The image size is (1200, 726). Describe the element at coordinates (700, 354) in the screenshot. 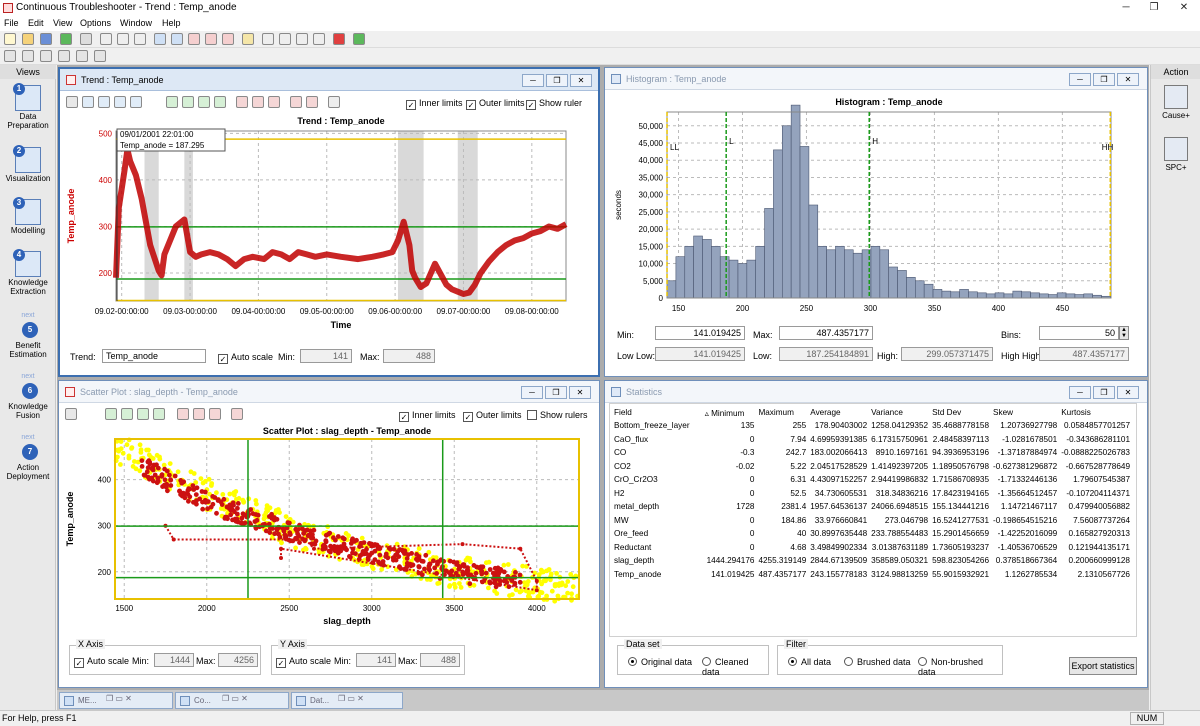

I see `hist-lowlow-field: 141.019425` at that location.